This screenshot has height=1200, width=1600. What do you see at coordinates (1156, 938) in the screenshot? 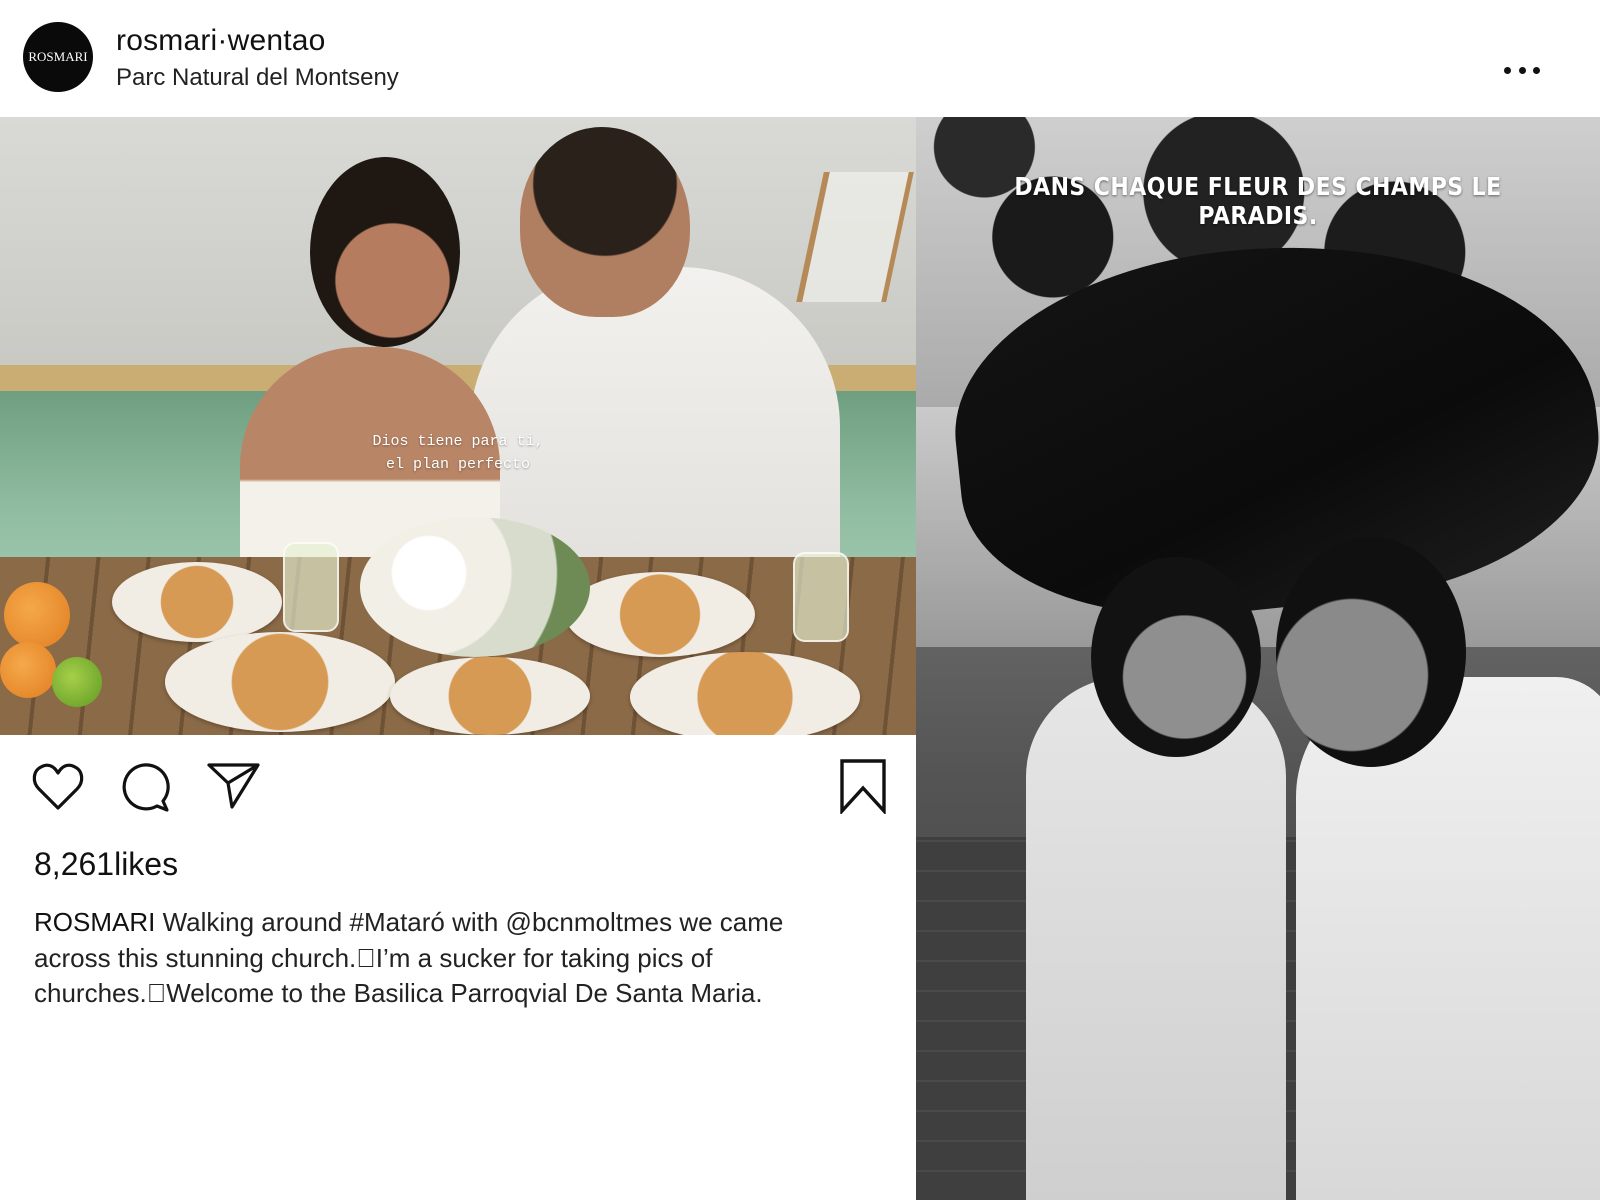
I see `photo-woman-figure` at bounding box center [1156, 938].